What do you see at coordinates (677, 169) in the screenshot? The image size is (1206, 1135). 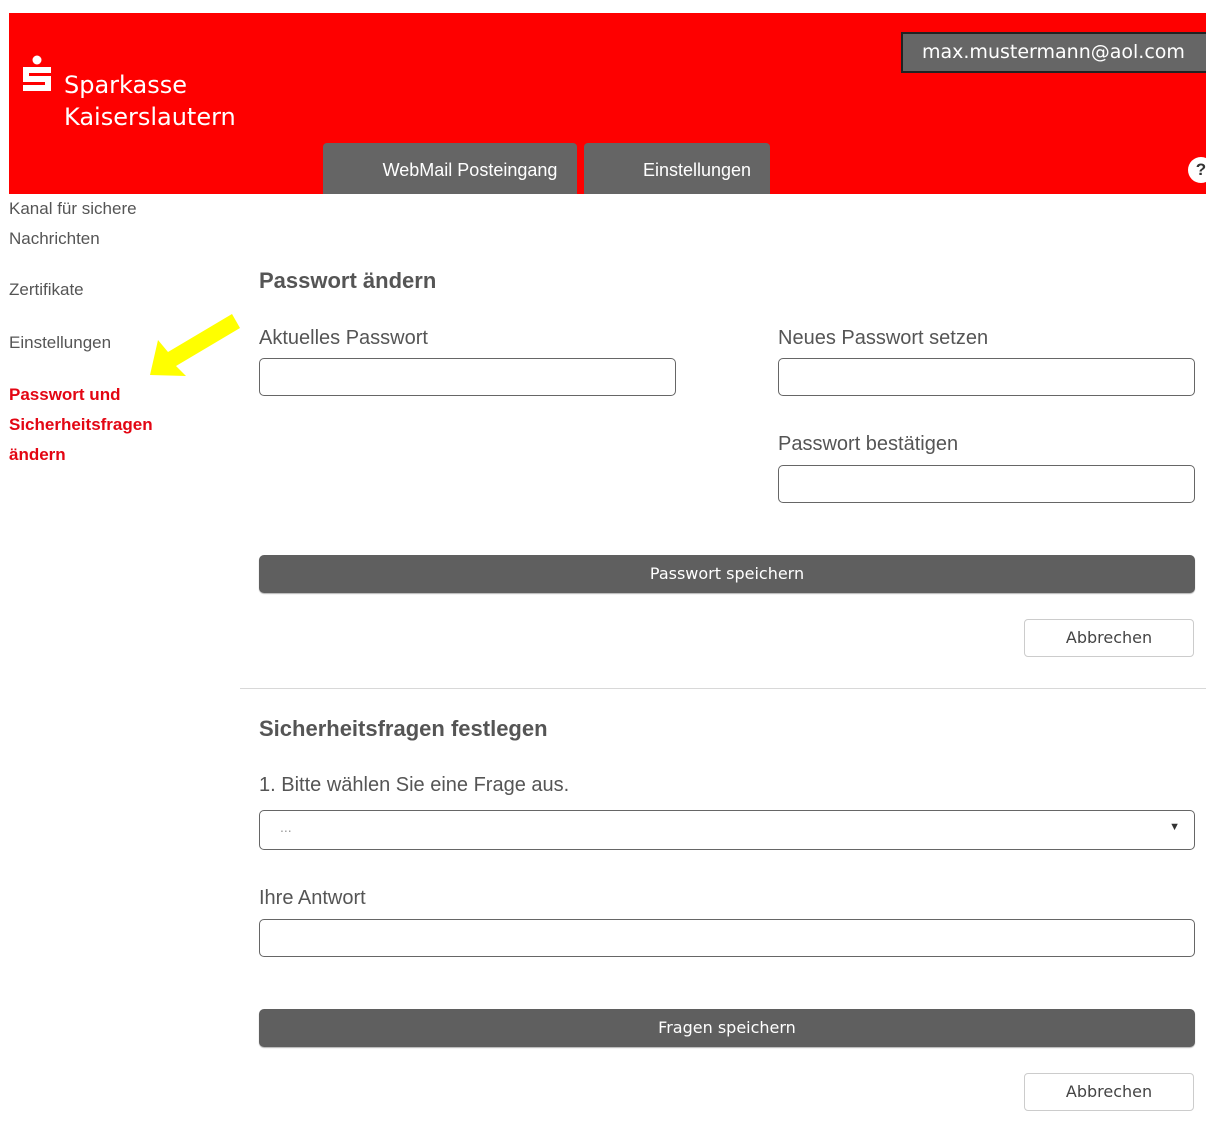 I see `tab-settings: Einstellungen` at bounding box center [677, 169].